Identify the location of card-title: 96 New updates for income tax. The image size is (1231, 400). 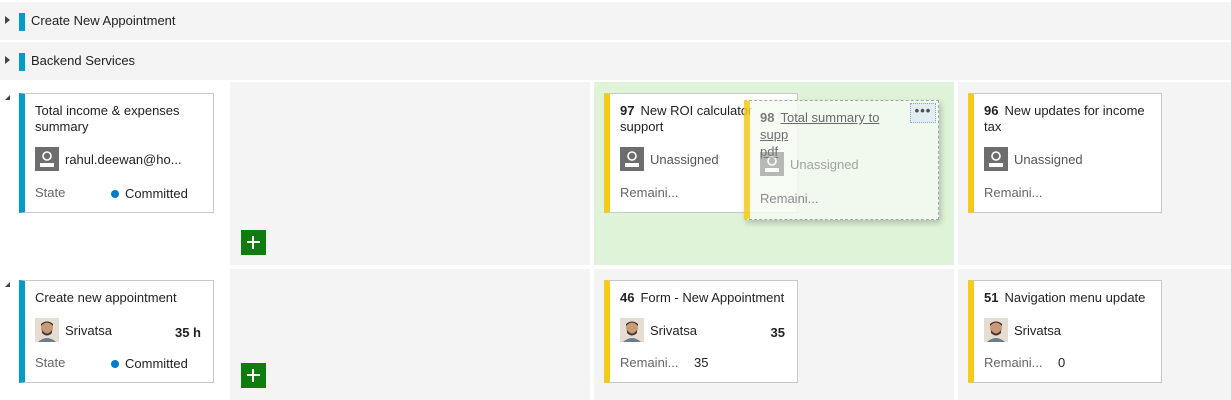
(1064, 118).